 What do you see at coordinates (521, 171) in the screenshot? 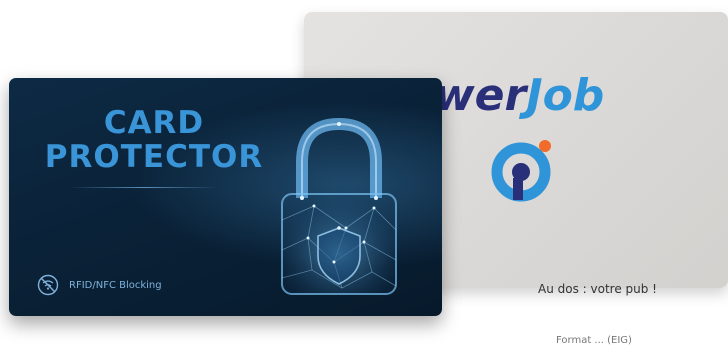
I see `brand-logo-icon` at bounding box center [521, 171].